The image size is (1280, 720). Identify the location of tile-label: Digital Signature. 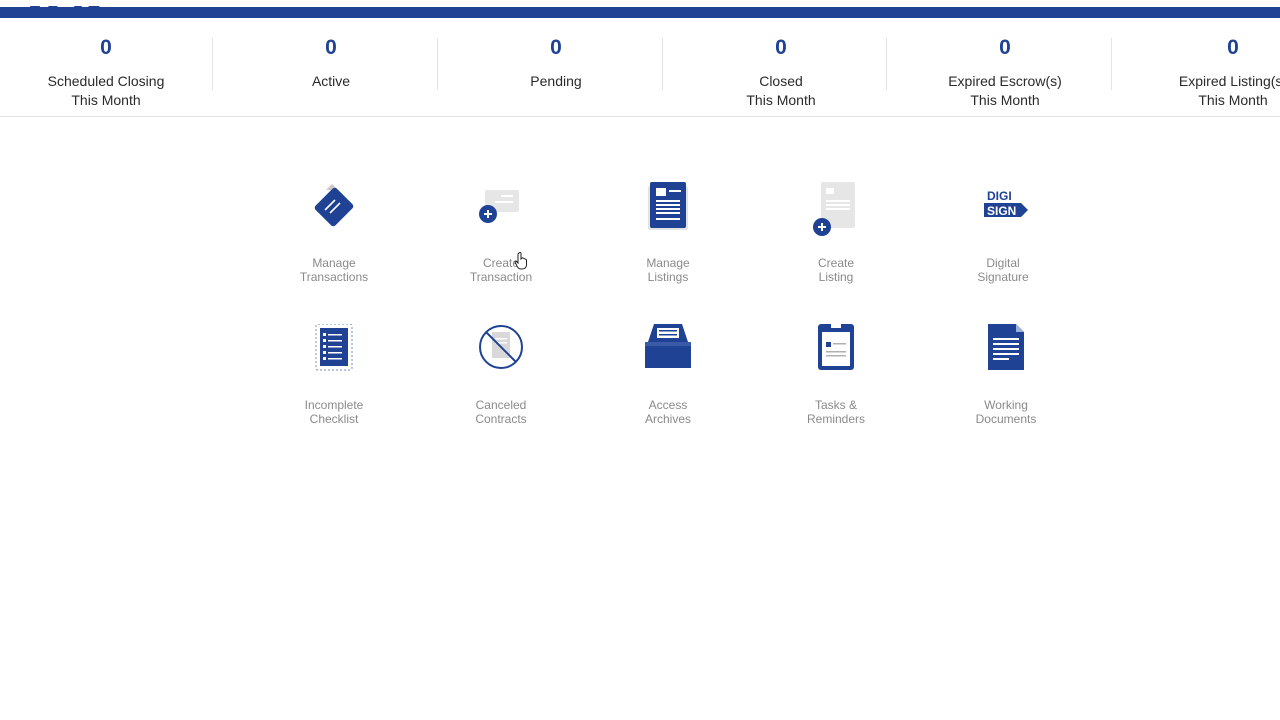
(1003, 270).